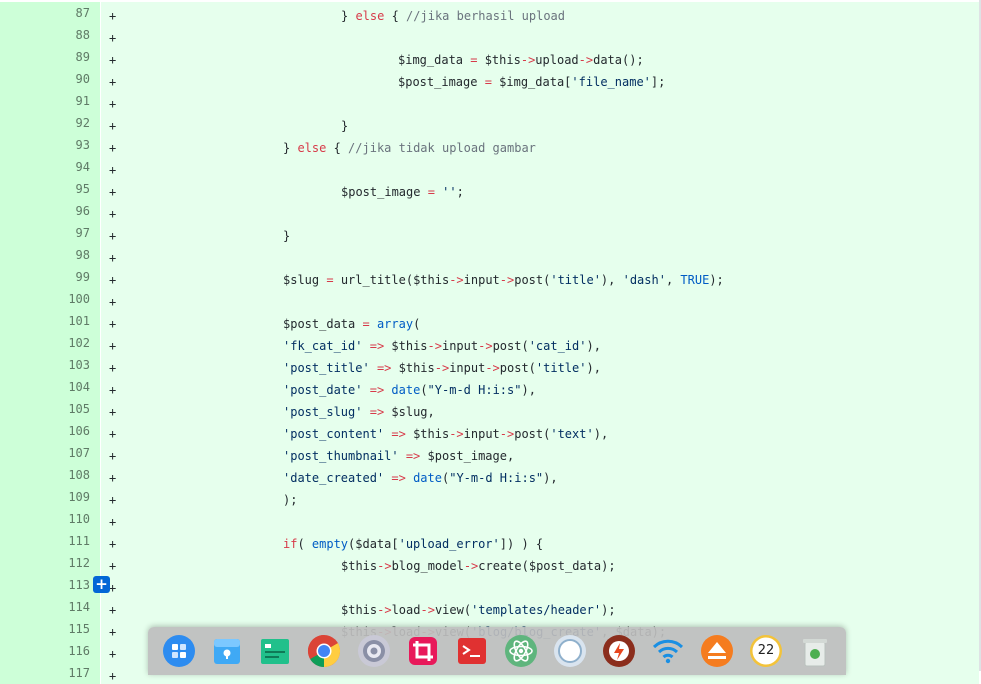  I want to click on line-gutter: 108, so click(50, 475).